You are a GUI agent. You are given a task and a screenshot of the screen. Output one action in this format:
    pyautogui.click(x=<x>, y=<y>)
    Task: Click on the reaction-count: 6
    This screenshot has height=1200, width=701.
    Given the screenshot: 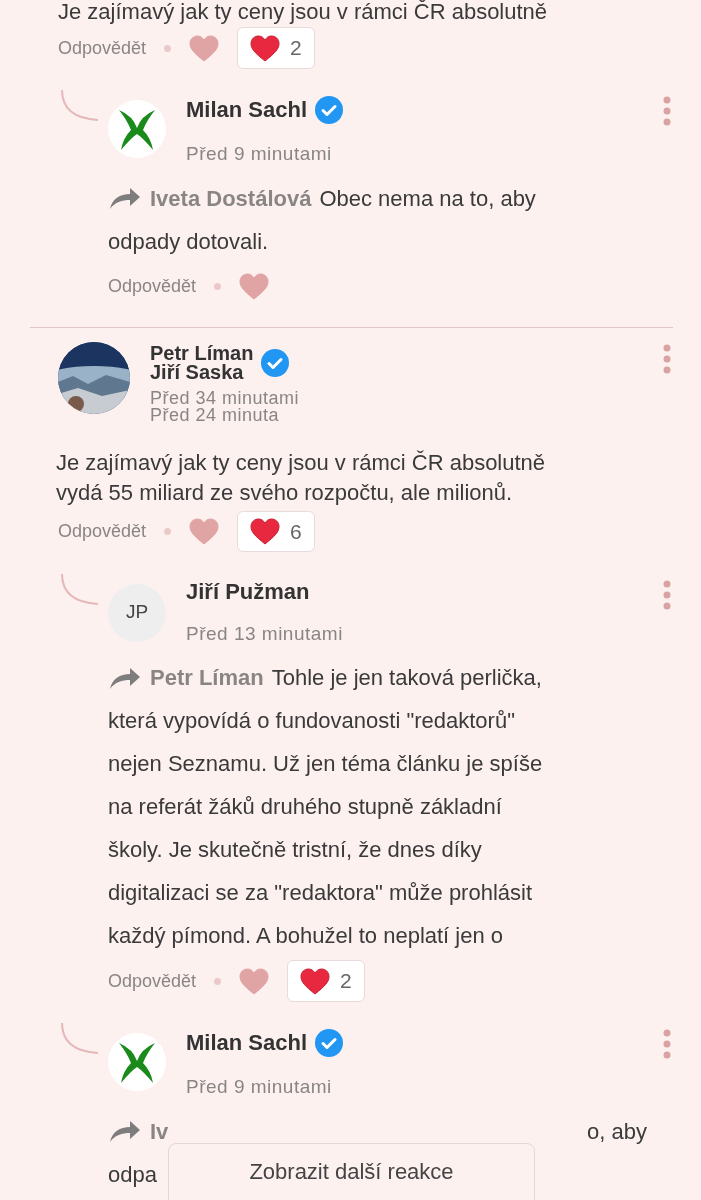 What is the action you would take?
    pyautogui.click(x=276, y=531)
    